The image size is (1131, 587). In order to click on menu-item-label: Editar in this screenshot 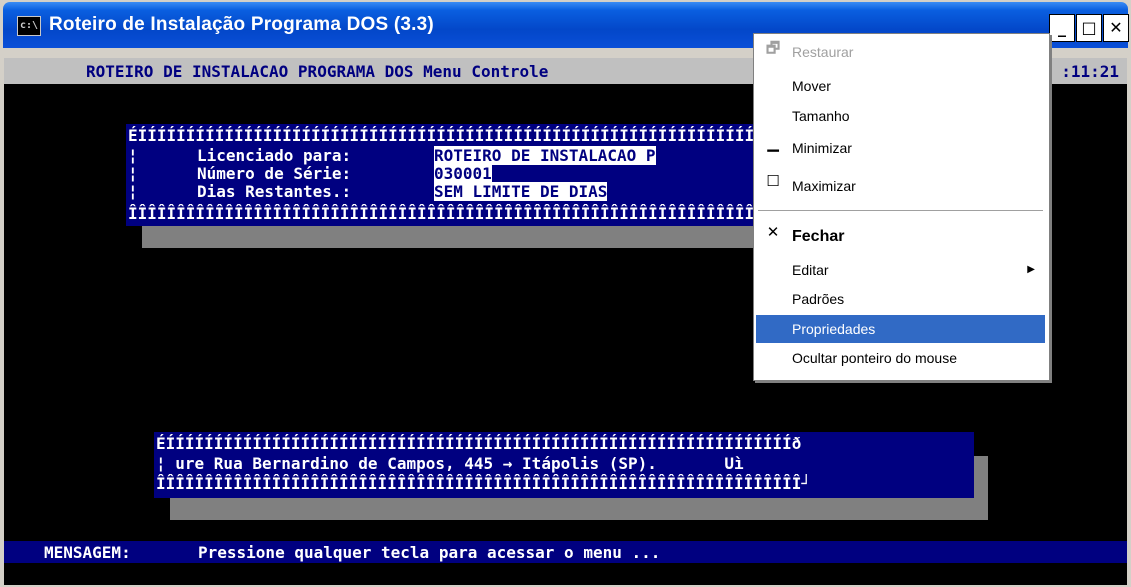, I will do `click(810, 270)`.